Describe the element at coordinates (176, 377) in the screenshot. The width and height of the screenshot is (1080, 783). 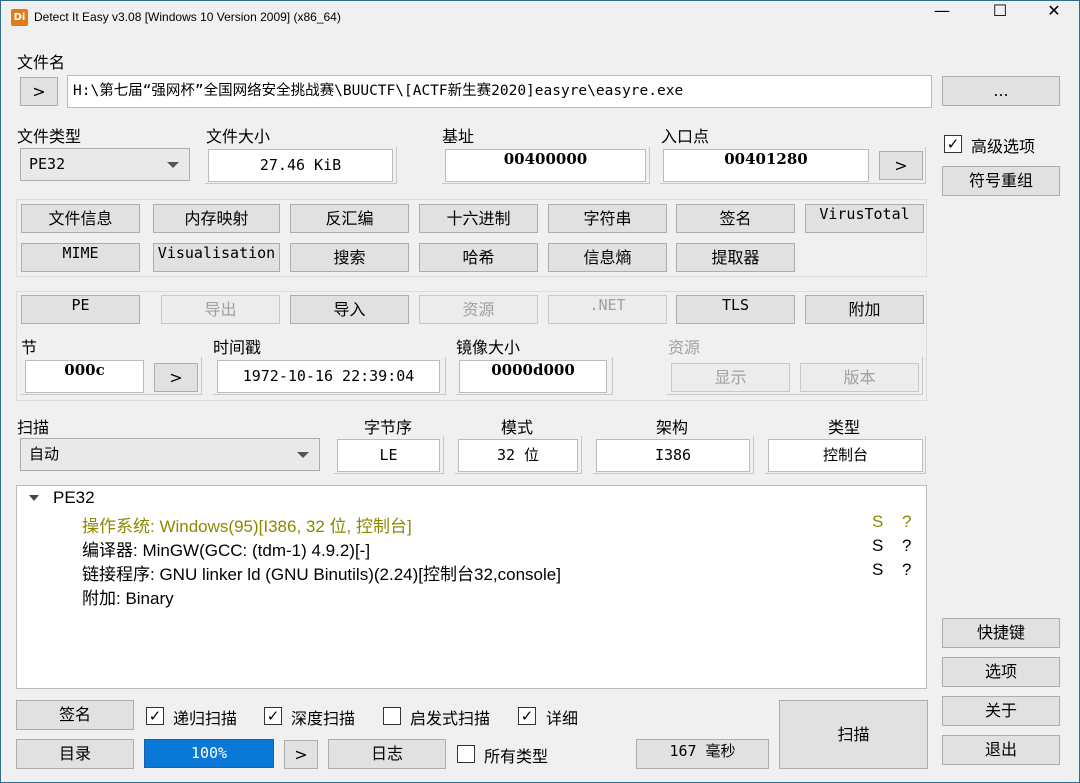
I see `section-go-button: >` at that location.